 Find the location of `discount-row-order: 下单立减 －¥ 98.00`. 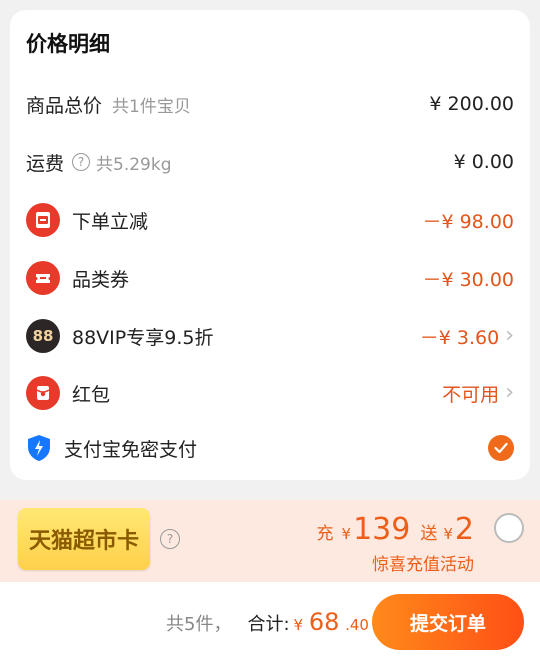

discount-row-order: 下单立减 －¥ 98.00 is located at coordinates (270, 220).